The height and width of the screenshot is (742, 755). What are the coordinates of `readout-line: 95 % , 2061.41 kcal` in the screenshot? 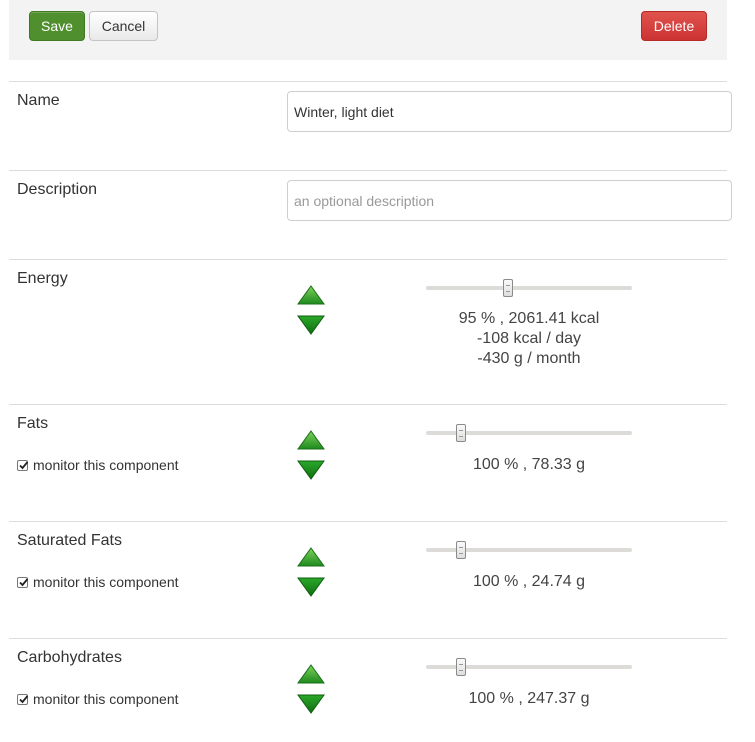 It's located at (529, 318).